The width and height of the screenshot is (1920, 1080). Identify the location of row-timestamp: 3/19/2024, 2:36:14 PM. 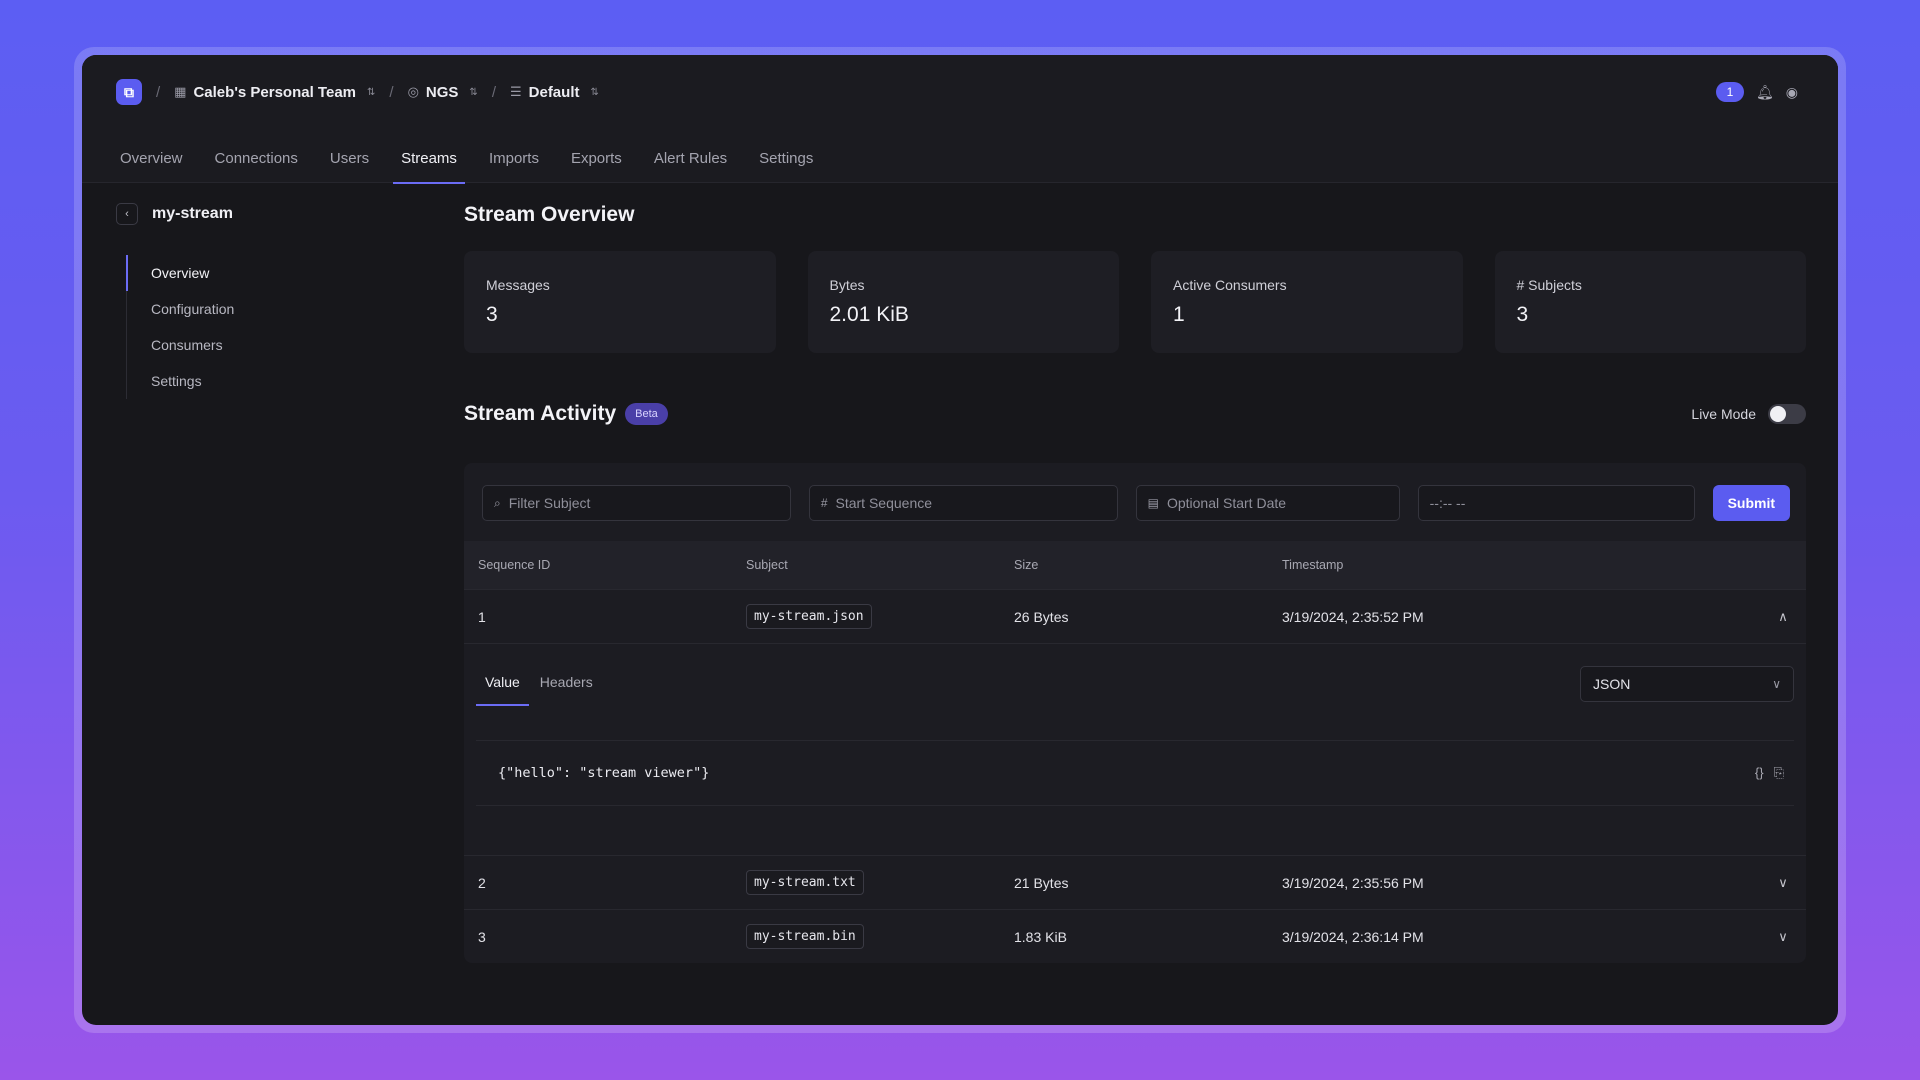
(1353, 936).